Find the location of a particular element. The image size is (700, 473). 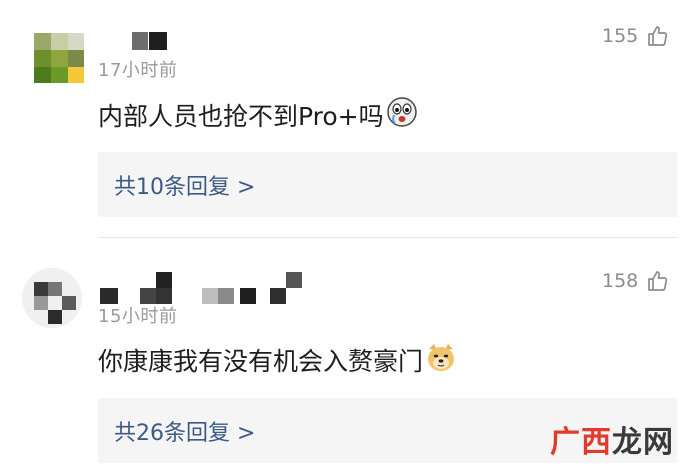

like-button: 158 is located at coordinates (636, 281).